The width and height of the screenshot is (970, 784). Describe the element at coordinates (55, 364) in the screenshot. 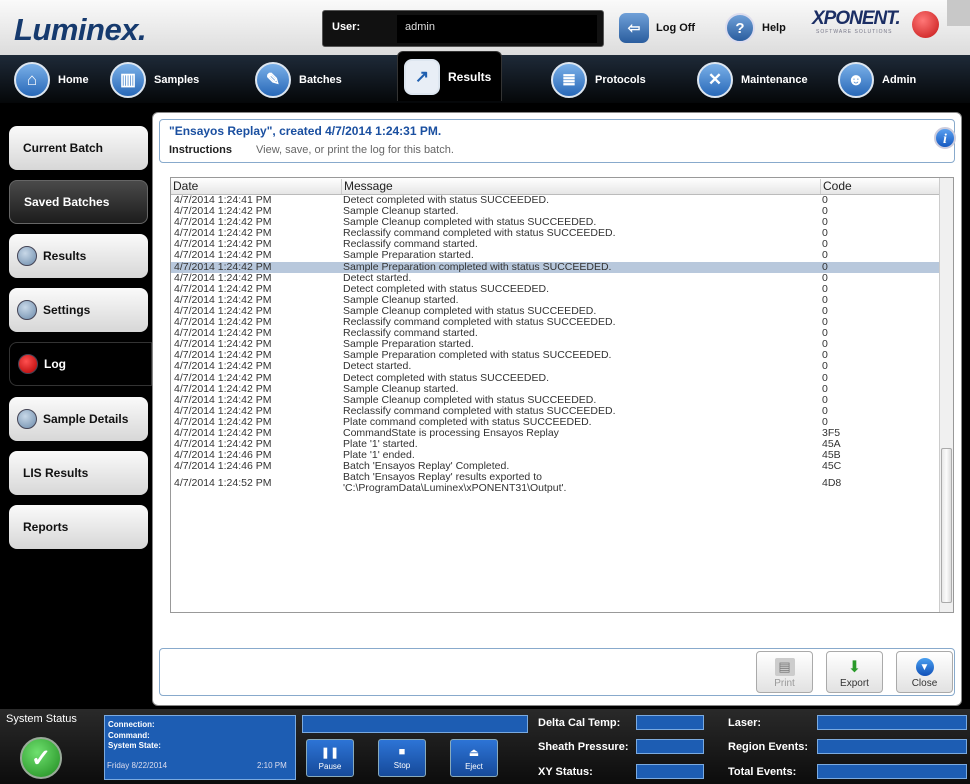

I see `sidebar-item-label: Log` at that location.